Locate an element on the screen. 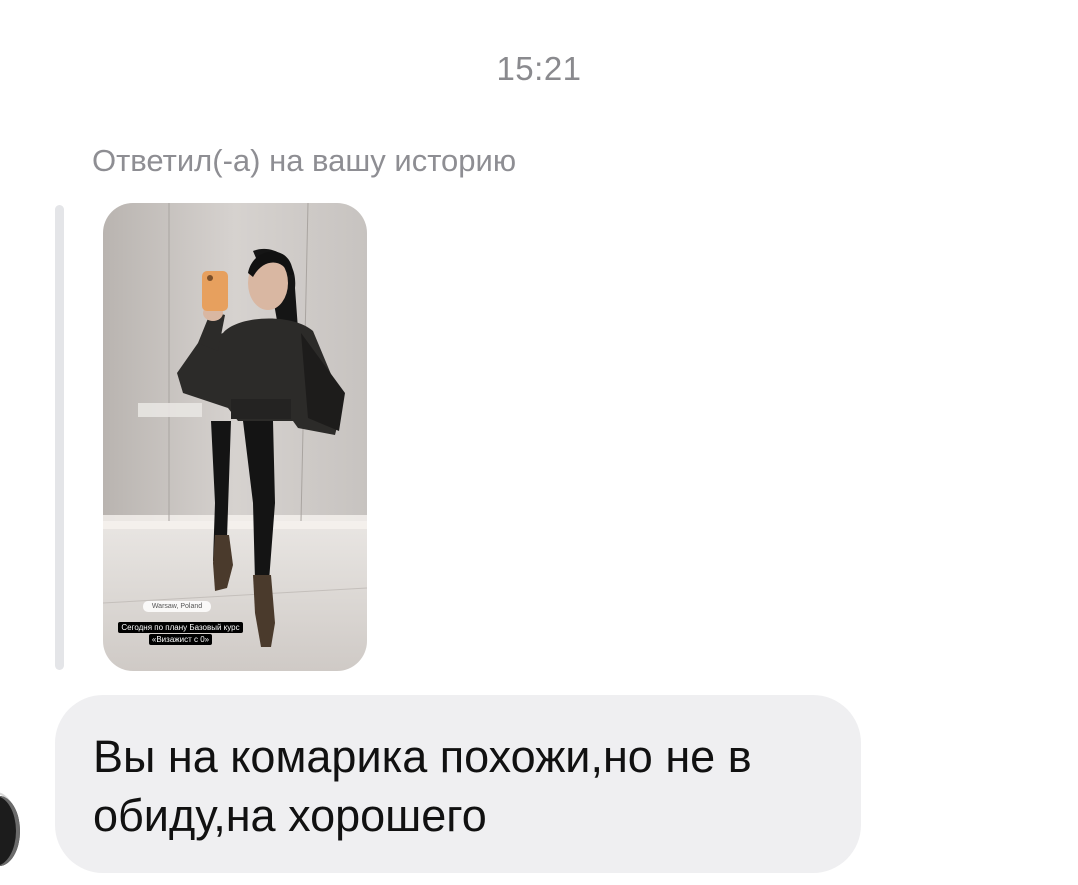 This screenshot has width=1078, height=885. story-photo is located at coordinates (235, 437).